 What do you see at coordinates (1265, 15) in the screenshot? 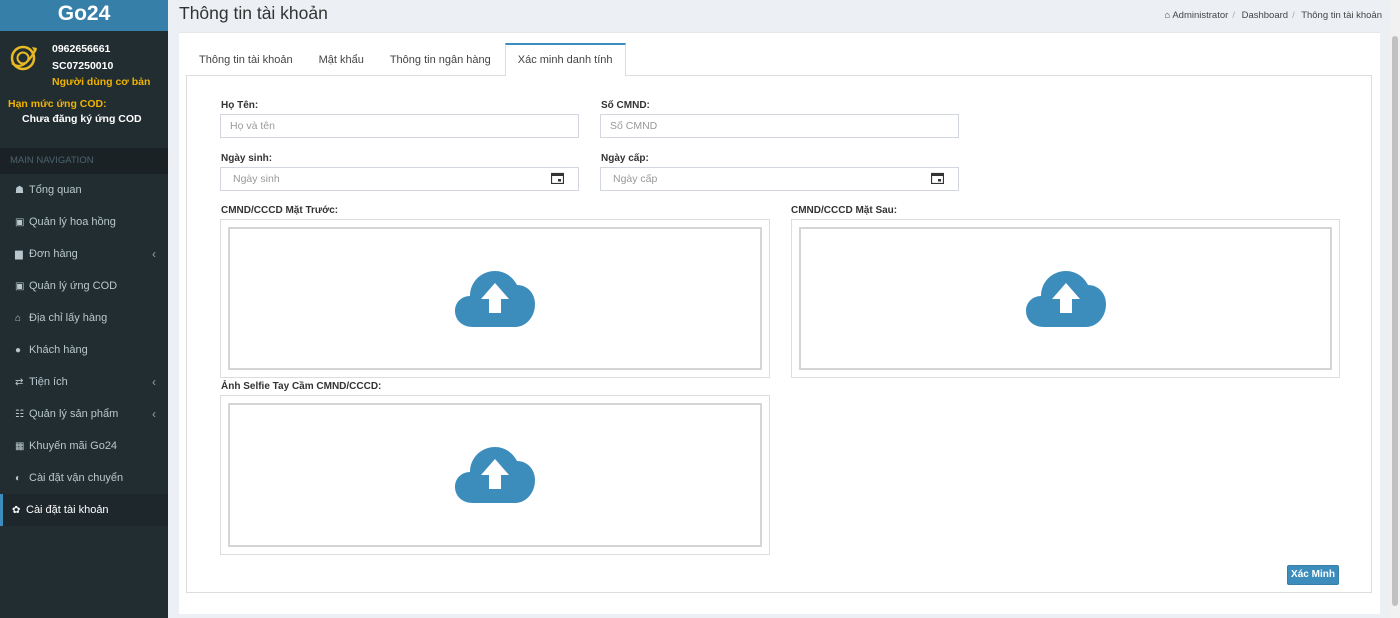
I see `breadcrumb-item-dashboard: Dashboard` at bounding box center [1265, 15].